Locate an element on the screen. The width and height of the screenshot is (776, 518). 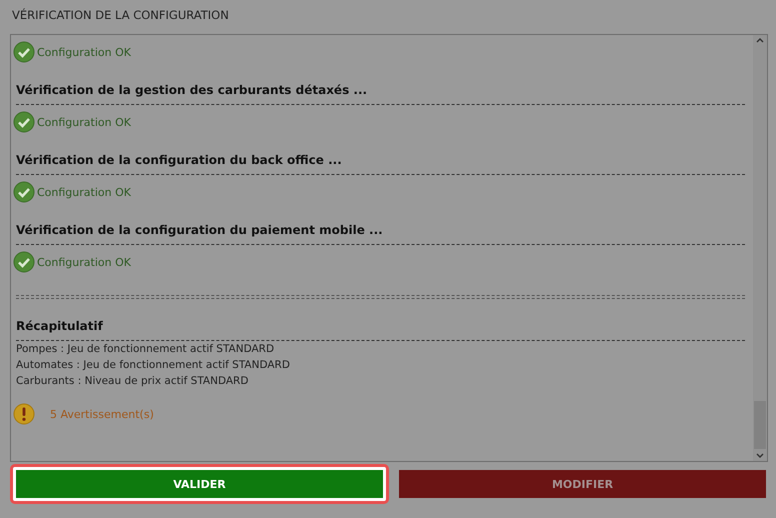
warning-text: 5 Avertissement(s) is located at coordinates (102, 414).